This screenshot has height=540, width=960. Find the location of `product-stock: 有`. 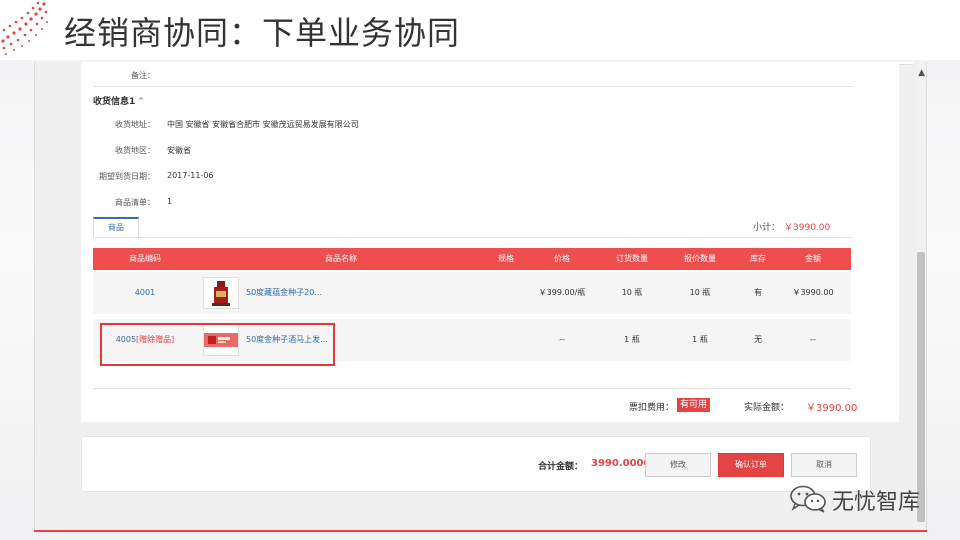

product-stock: 有 is located at coordinates (758, 292).